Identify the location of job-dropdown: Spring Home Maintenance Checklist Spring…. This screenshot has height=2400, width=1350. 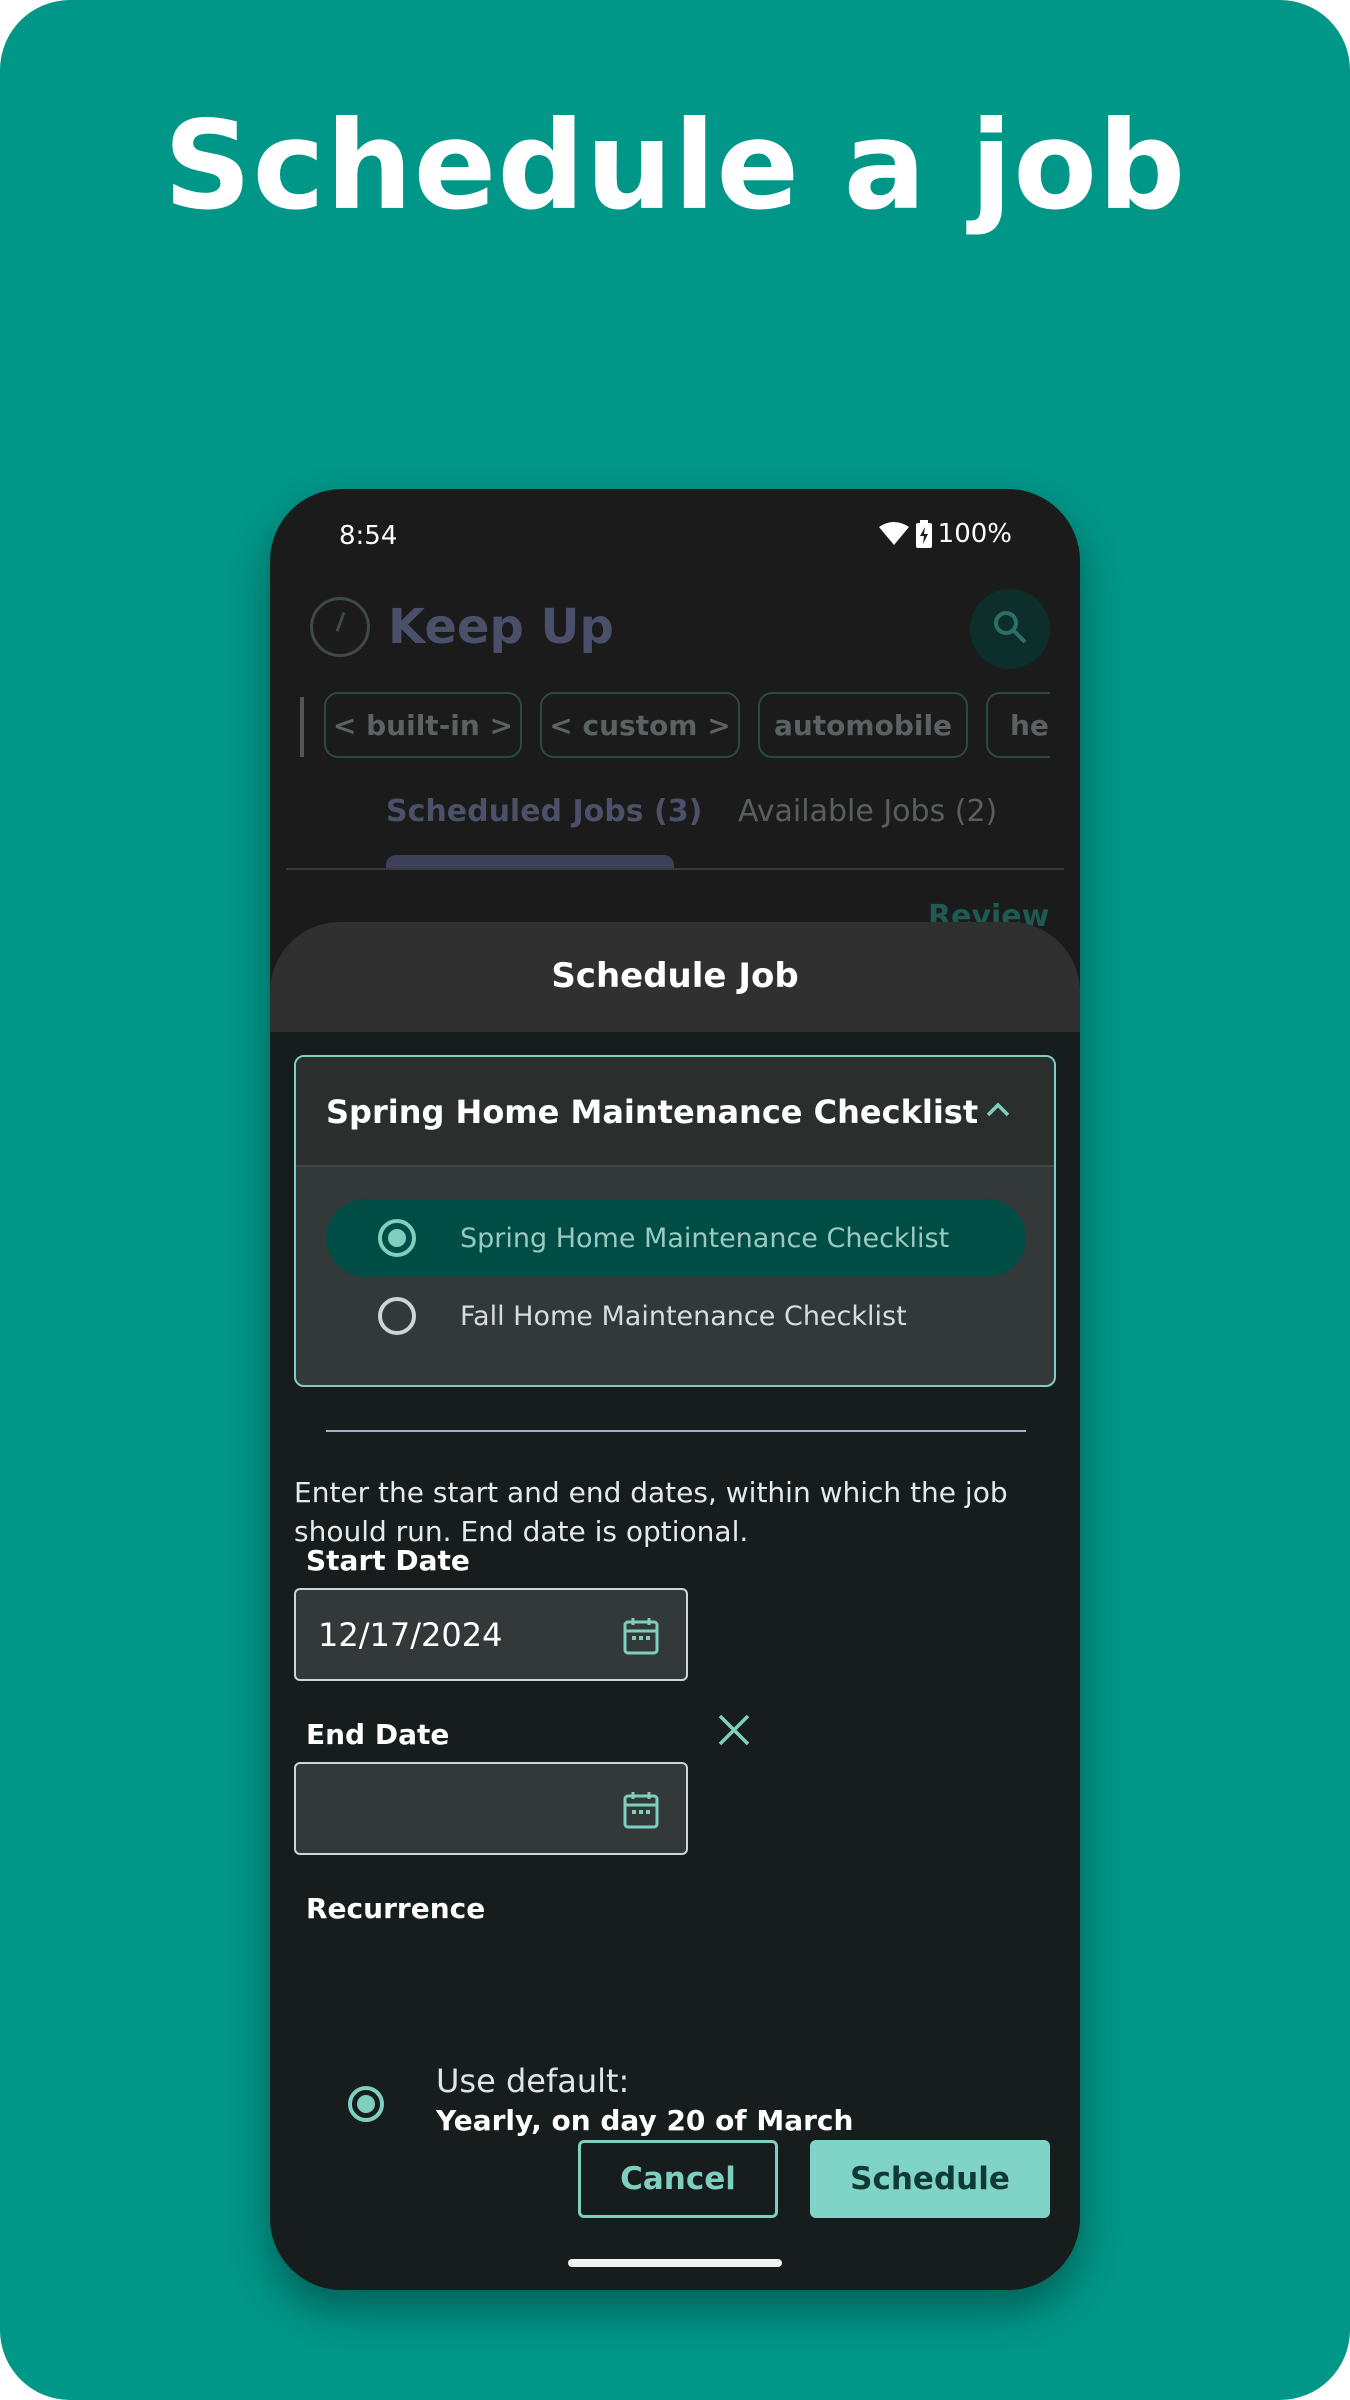
(675, 1221).